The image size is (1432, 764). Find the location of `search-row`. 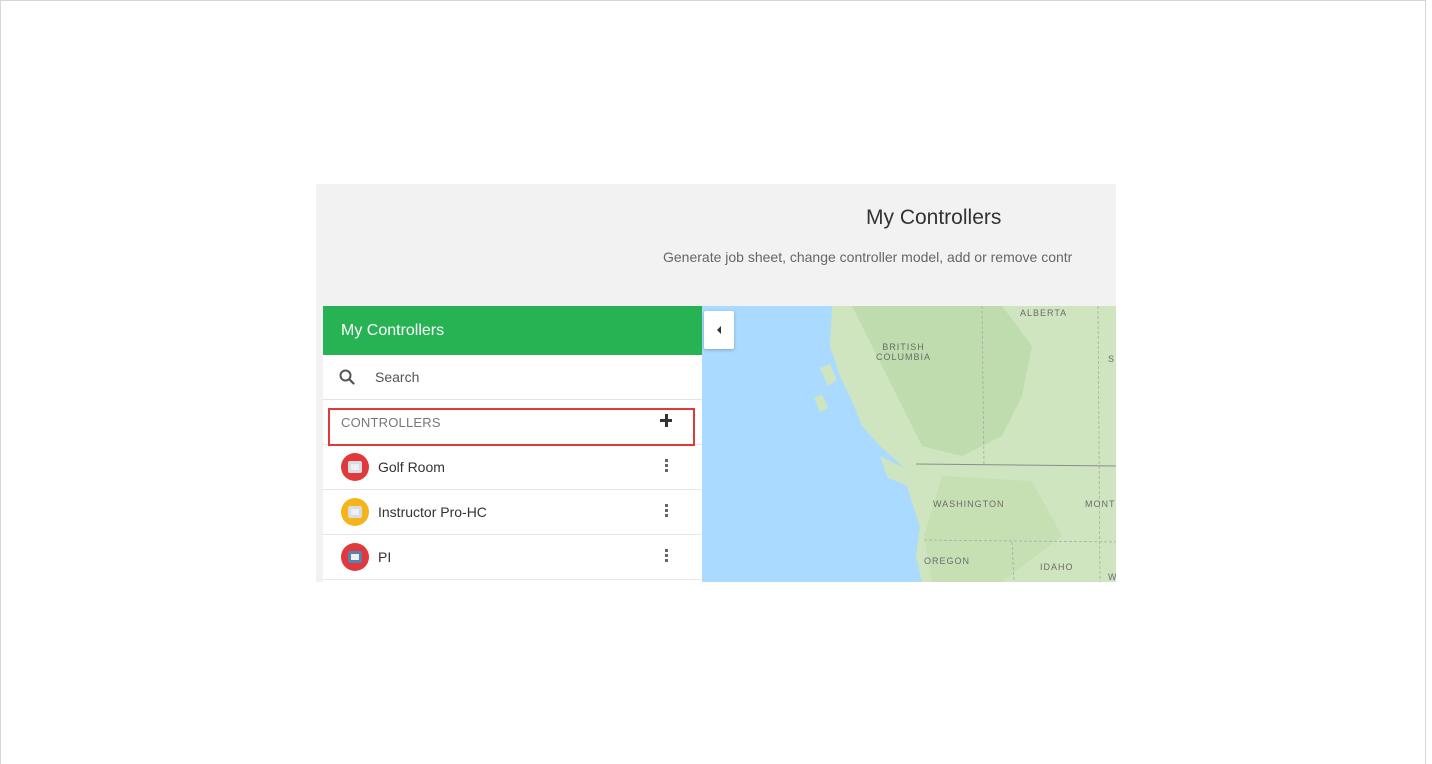

search-row is located at coordinates (512, 377).